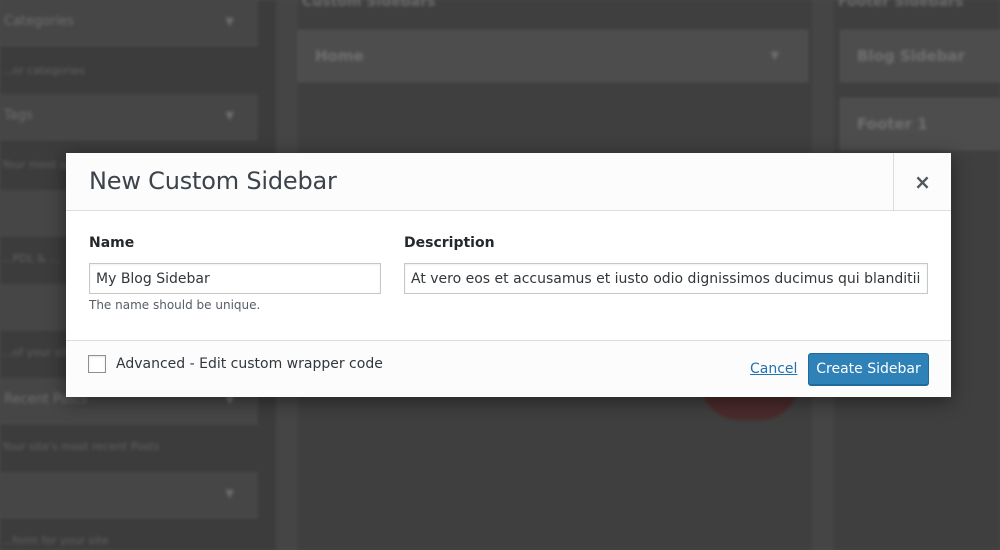  I want to click on close-icon: ×, so click(922, 181).